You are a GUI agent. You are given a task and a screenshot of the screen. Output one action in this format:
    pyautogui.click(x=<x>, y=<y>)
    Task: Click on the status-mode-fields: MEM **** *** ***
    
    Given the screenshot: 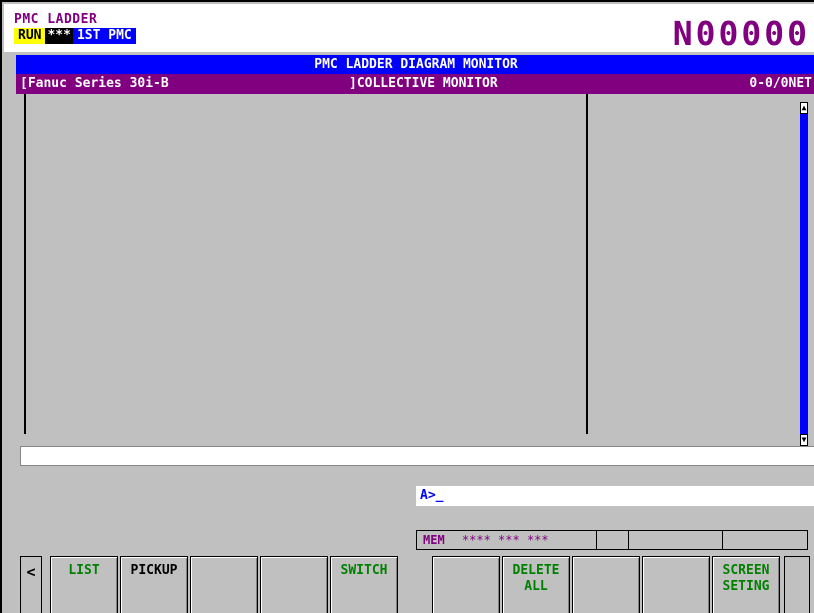 What is the action you would take?
    pyautogui.click(x=506, y=540)
    